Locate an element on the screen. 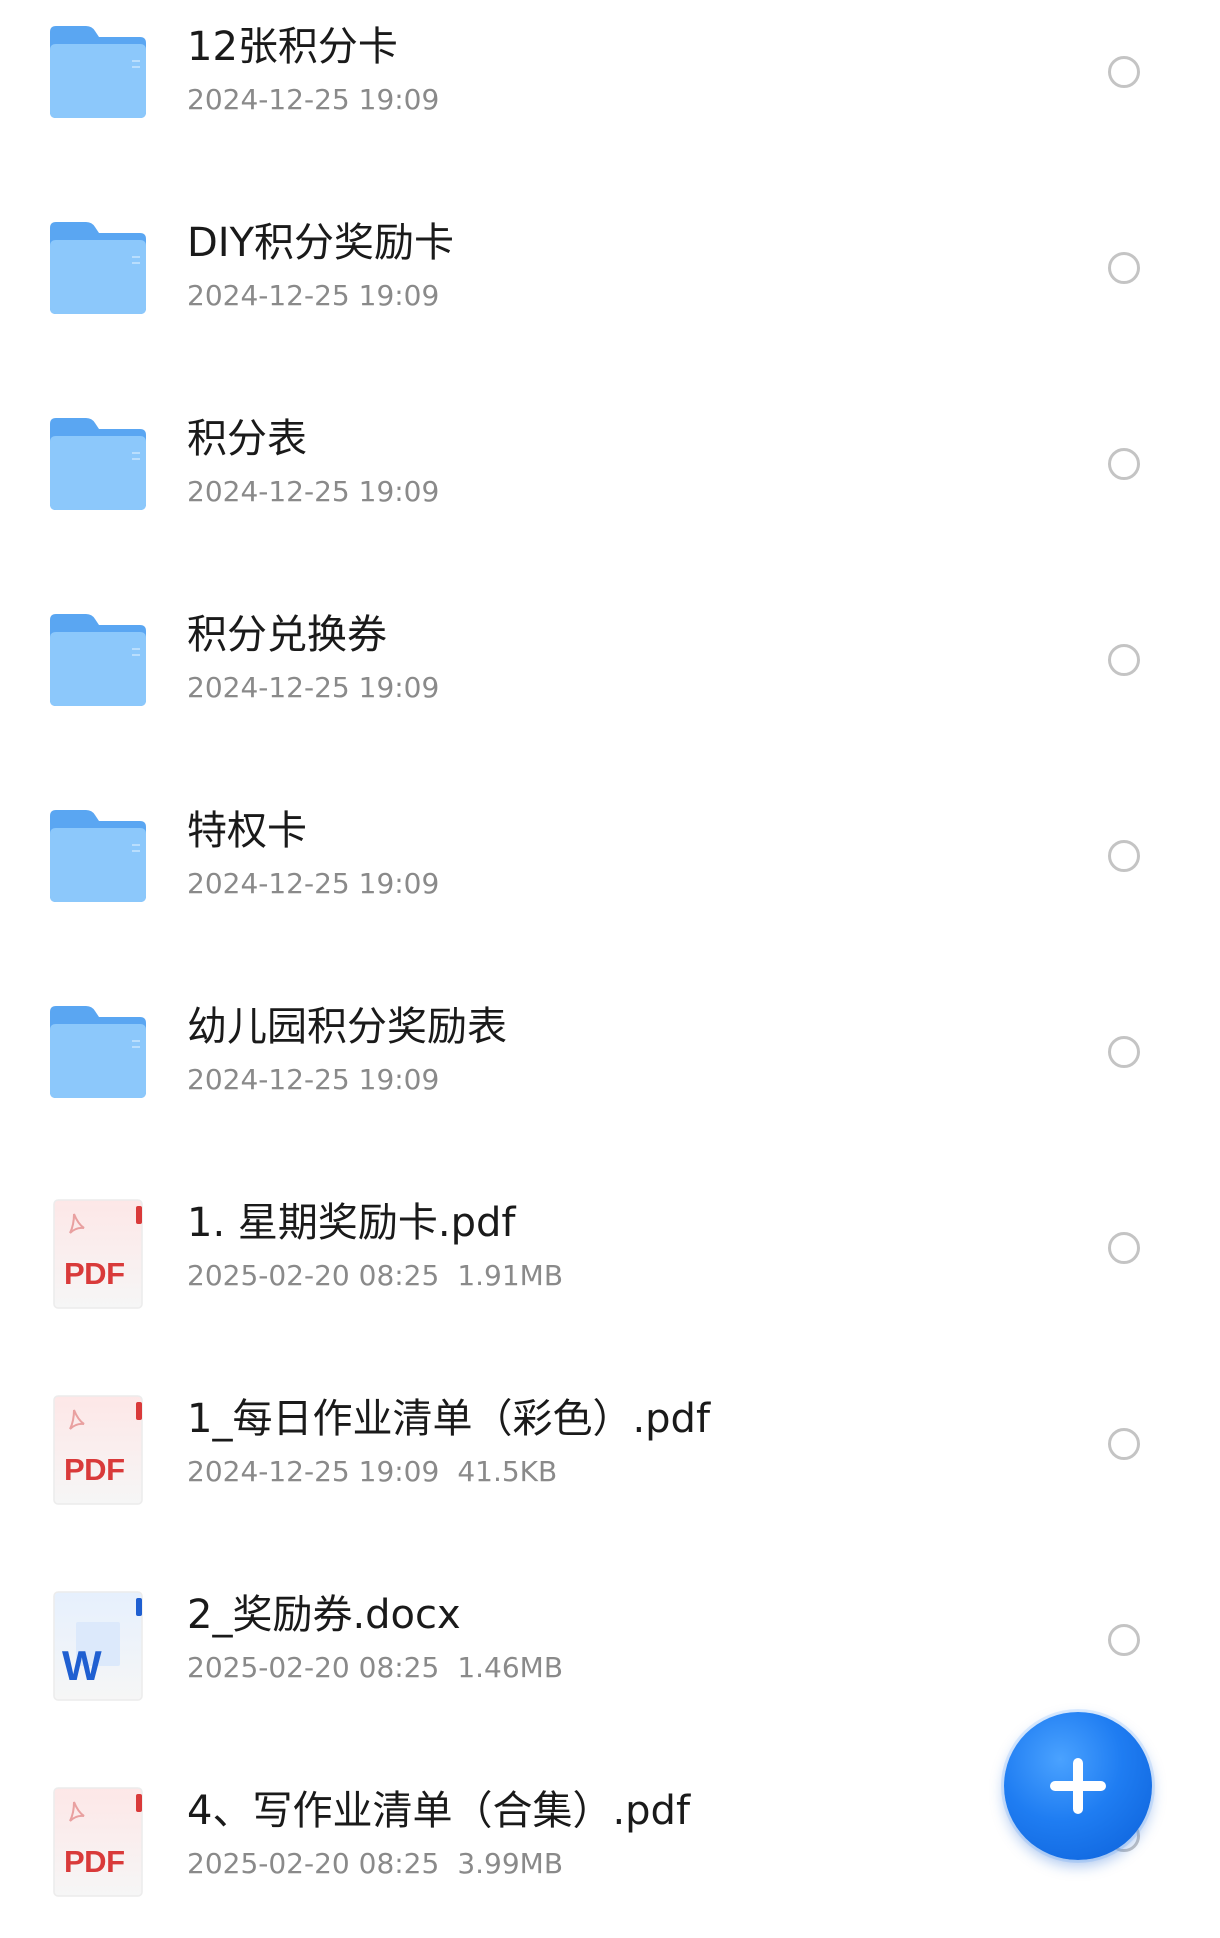 The height and width of the screenshot is (1938, 1220). file-meta: 2024-12-25 19:09 41.5KB is located at coordinates (372, 1472).